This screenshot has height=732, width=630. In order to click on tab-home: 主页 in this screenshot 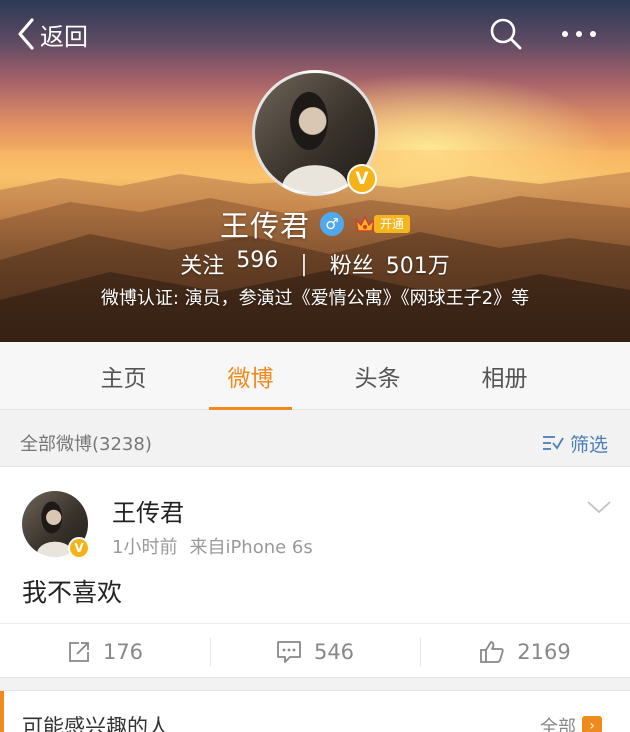, I will do `click(123, 376)`.